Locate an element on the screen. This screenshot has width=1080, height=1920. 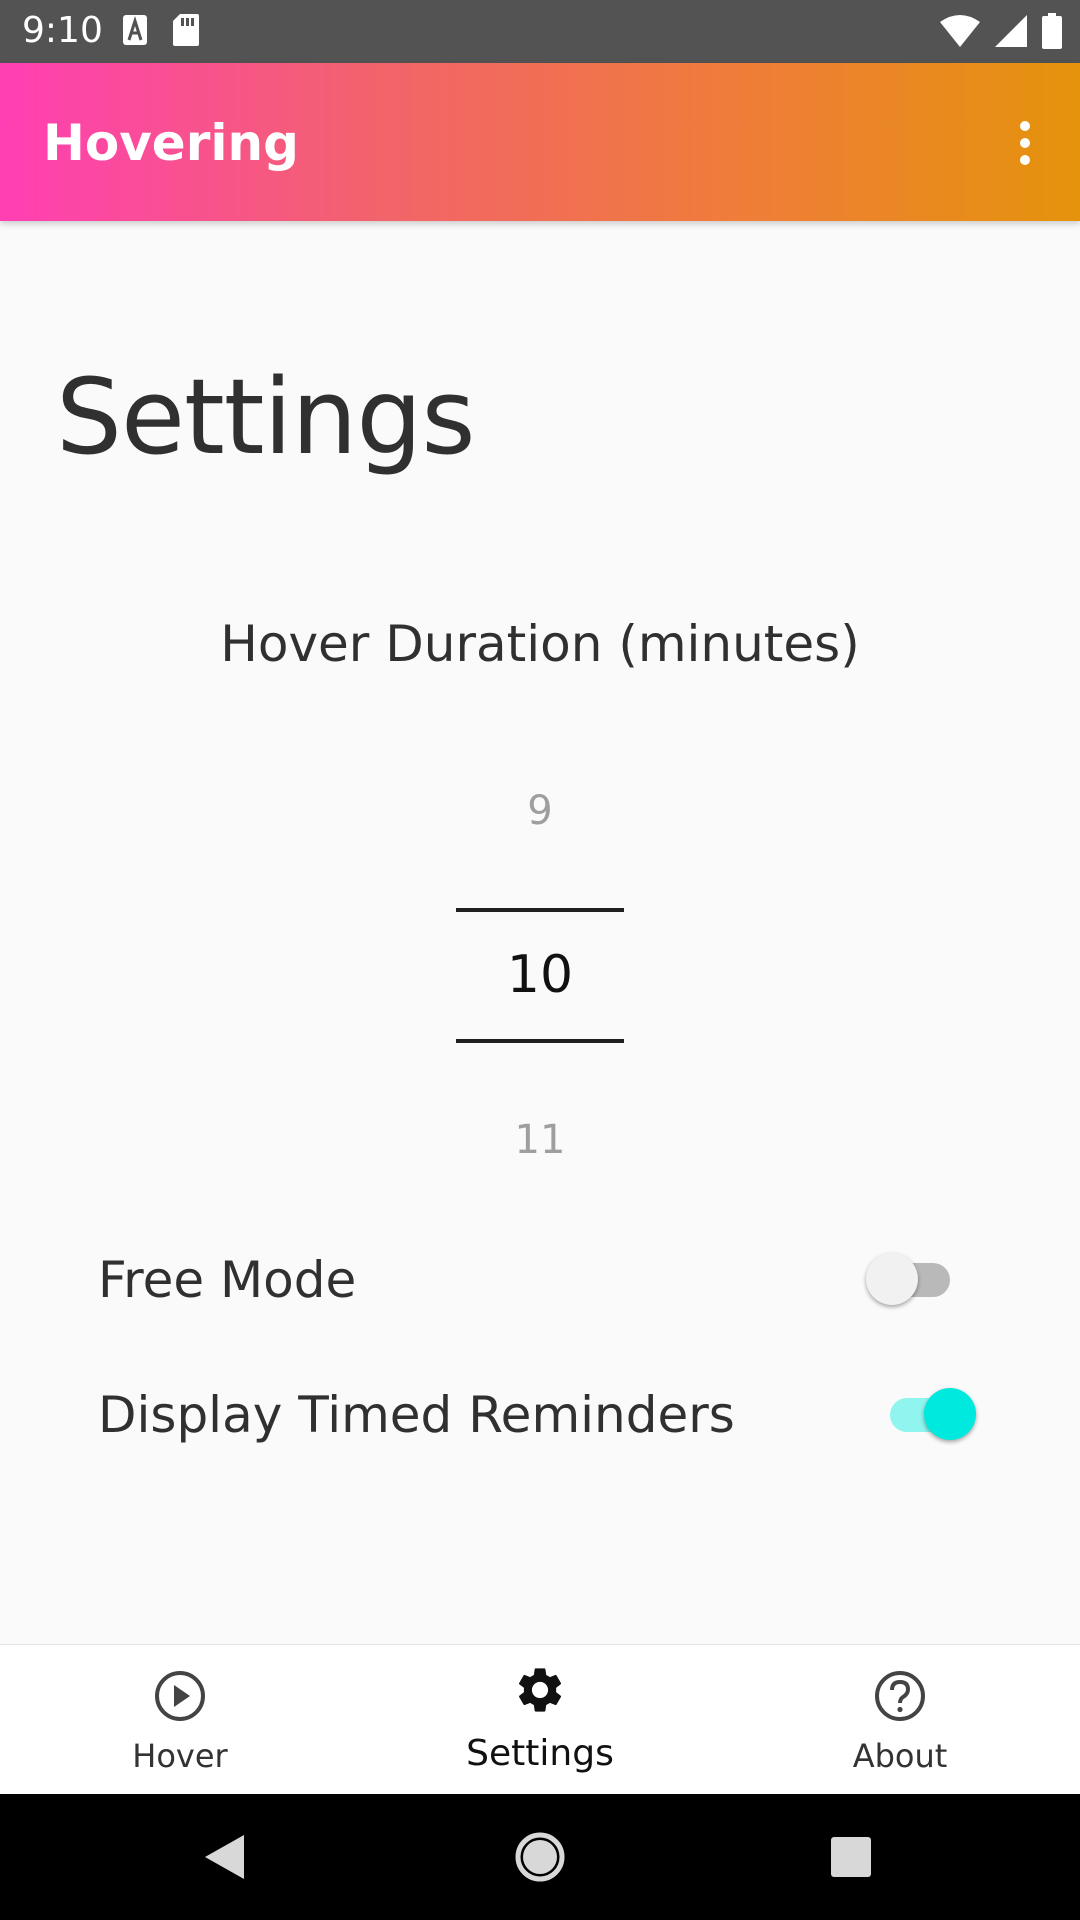
recents-icon is located at coordinates (851, 1857).